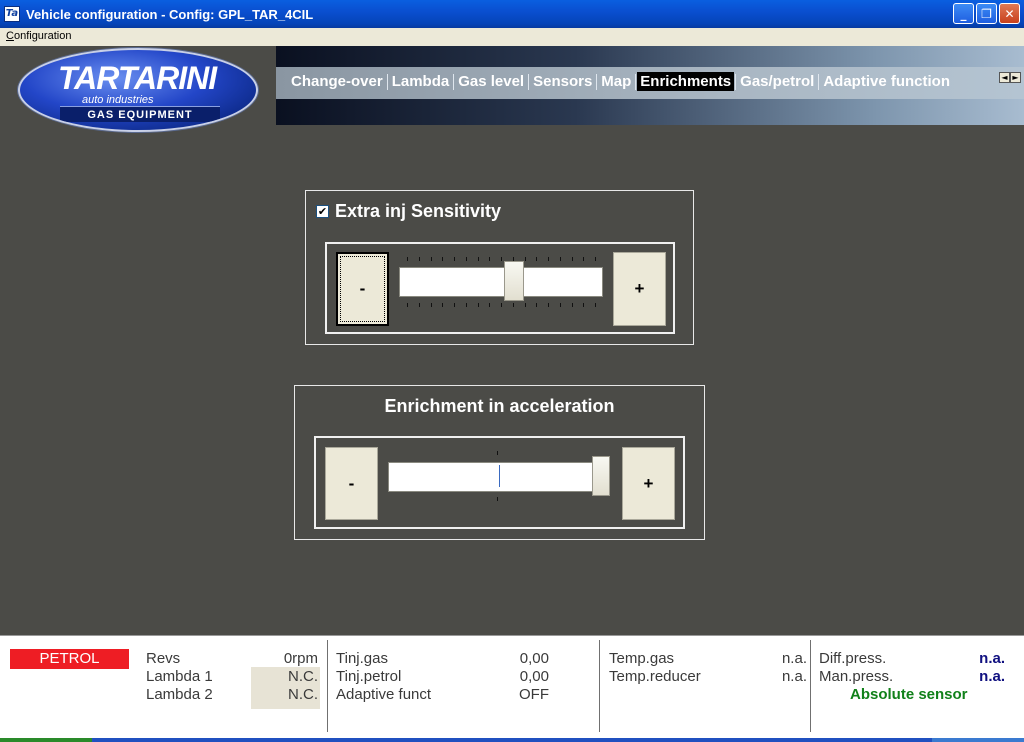  Describe the element at coordinates (642, 658) in the screenshot. I see `temp-gas-label: Temp.gas` at that location.